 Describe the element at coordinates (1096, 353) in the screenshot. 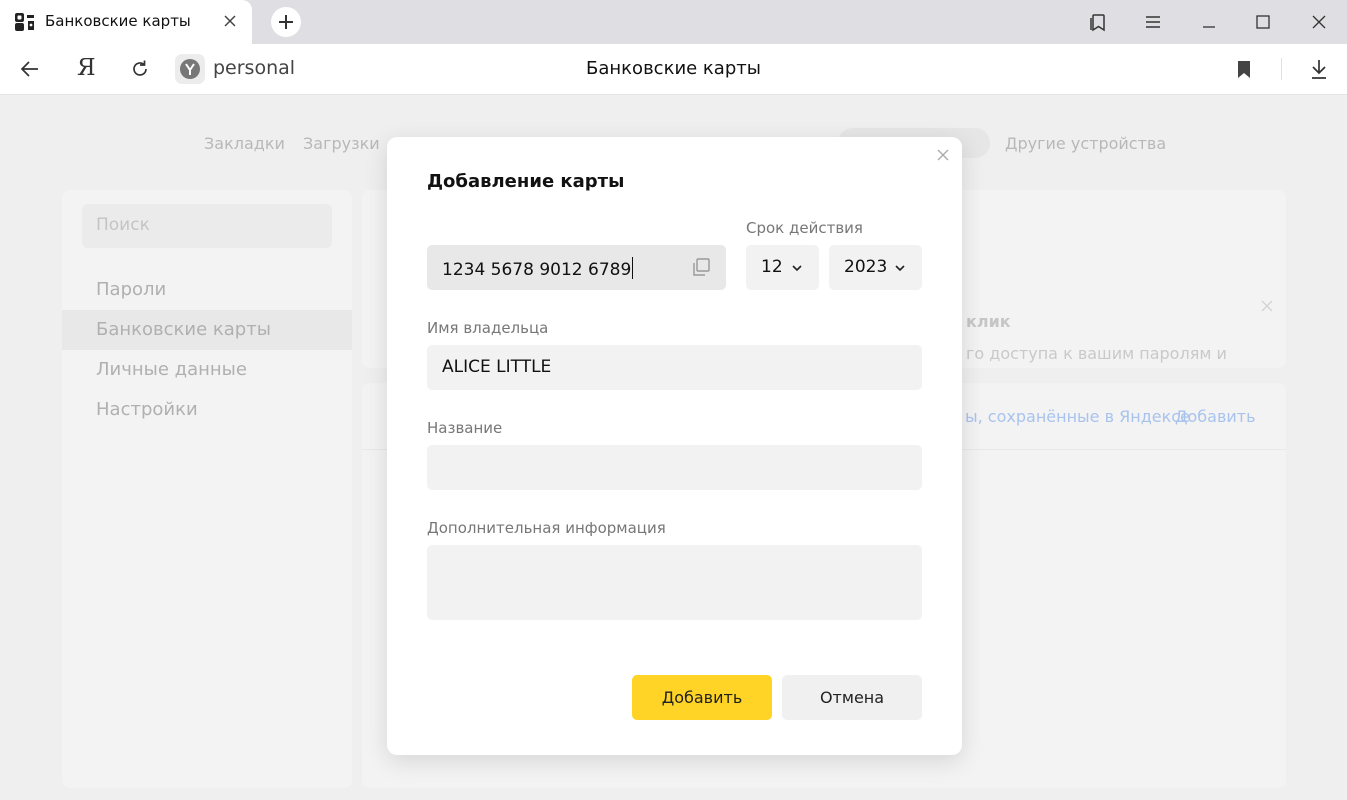

I see `promo-text: го доступа к вашим паролям и` at that location.